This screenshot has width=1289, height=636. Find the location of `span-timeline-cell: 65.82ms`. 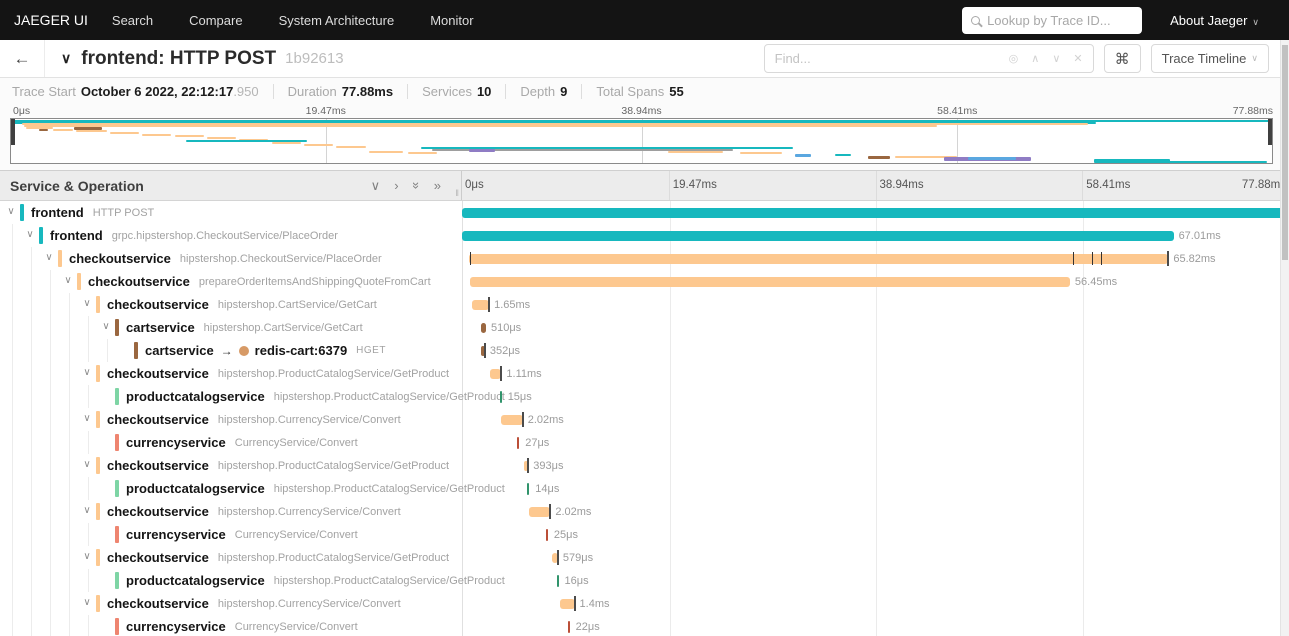

span-timeline-cell: 65.82ms is located at coordinates (875, 258).